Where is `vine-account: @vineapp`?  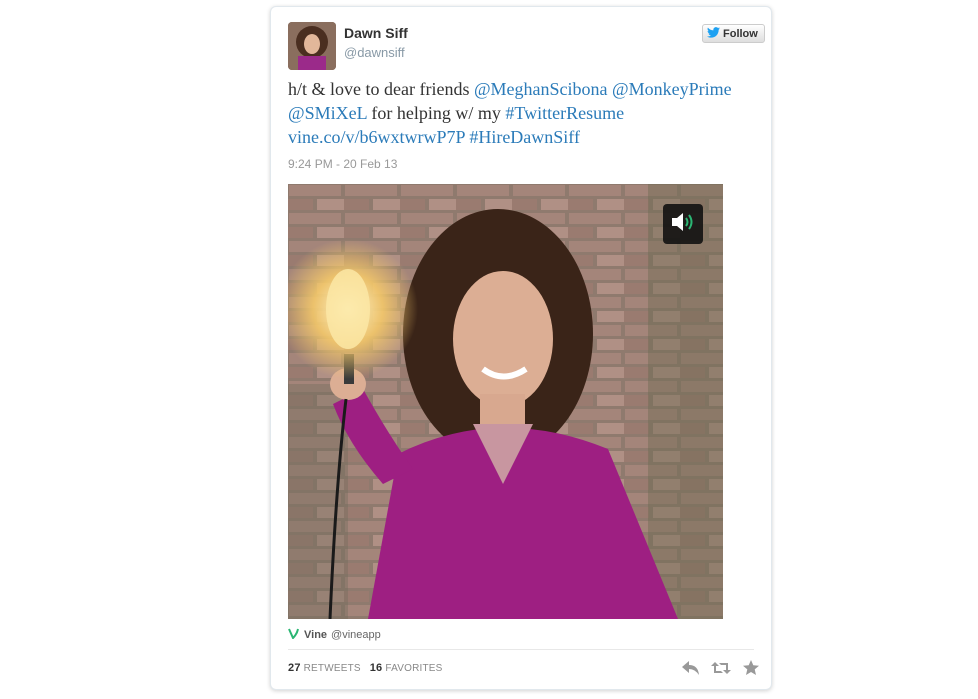 vine-account: @vineapp is located at coordinates (356, 635).